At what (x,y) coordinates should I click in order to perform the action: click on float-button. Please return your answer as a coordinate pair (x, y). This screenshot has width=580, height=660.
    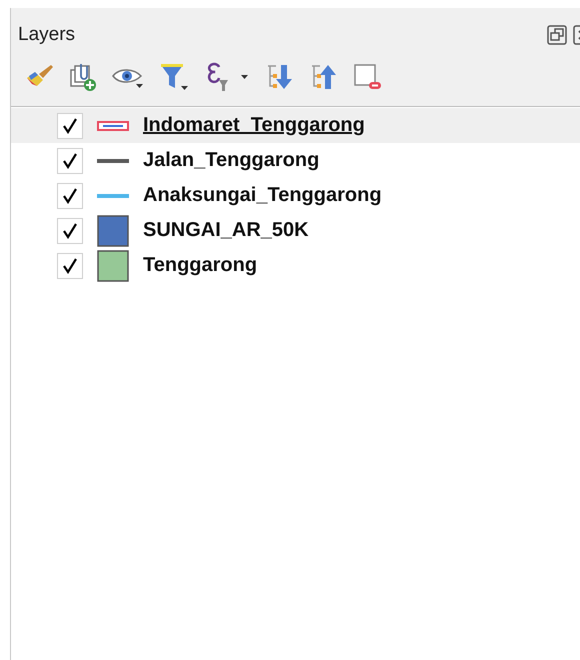
    Looking at the image, I should click on (557, 35).